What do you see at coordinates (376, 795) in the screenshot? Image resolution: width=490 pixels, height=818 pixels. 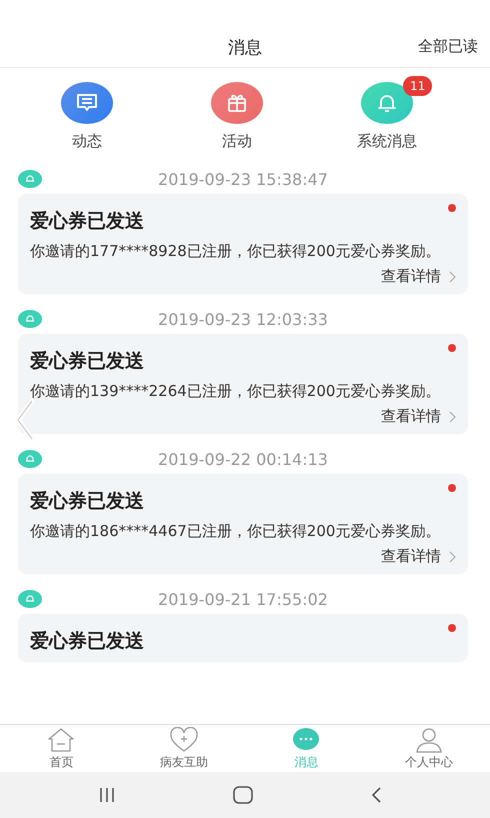 I see `back-icon` at bounding box center [376, 795].